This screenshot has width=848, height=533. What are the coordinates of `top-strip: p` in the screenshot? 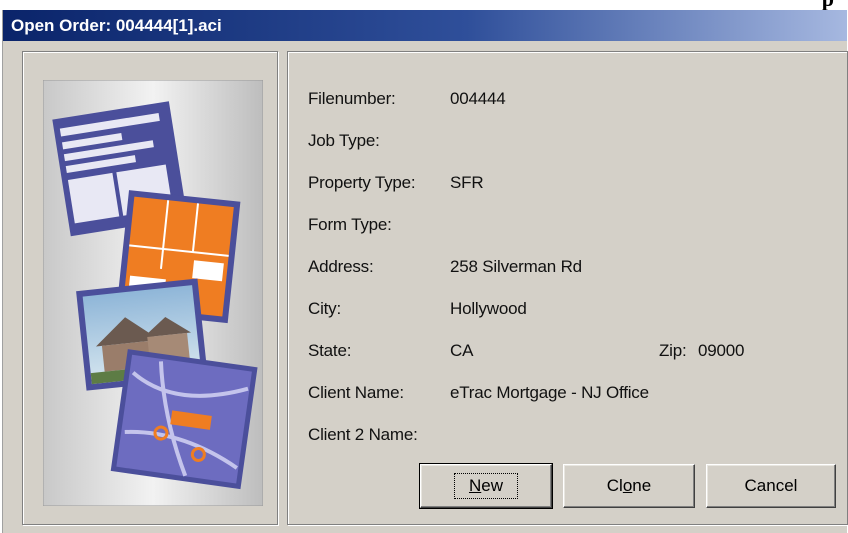 It's located at (424, 5).